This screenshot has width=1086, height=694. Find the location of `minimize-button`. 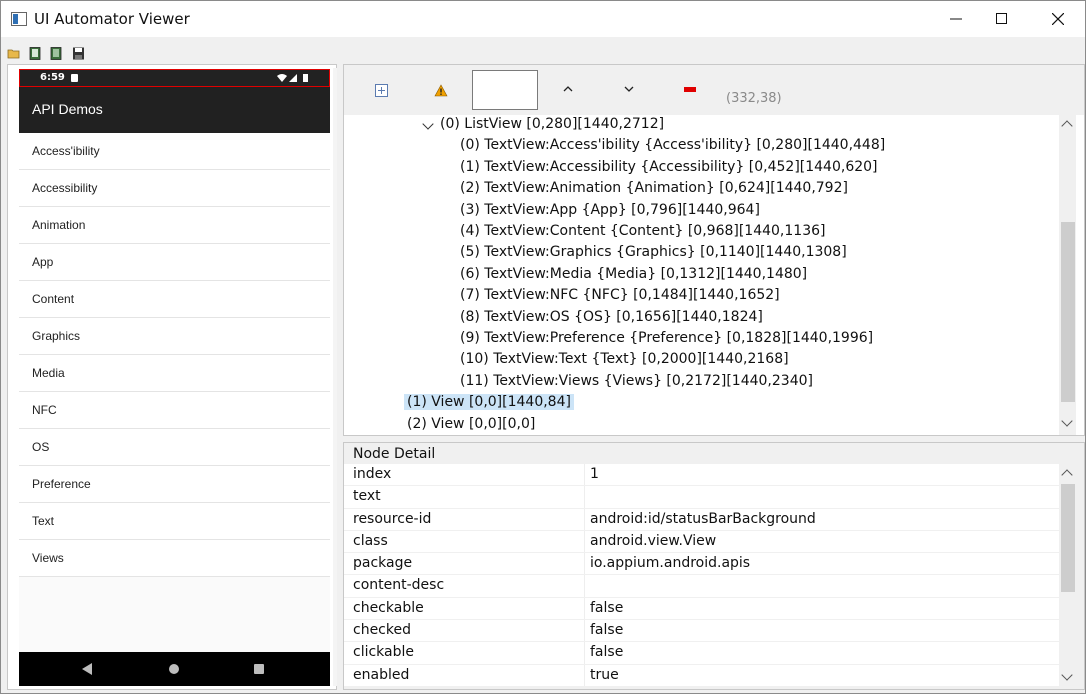

minimize-button is located at coordinates (956, 19).